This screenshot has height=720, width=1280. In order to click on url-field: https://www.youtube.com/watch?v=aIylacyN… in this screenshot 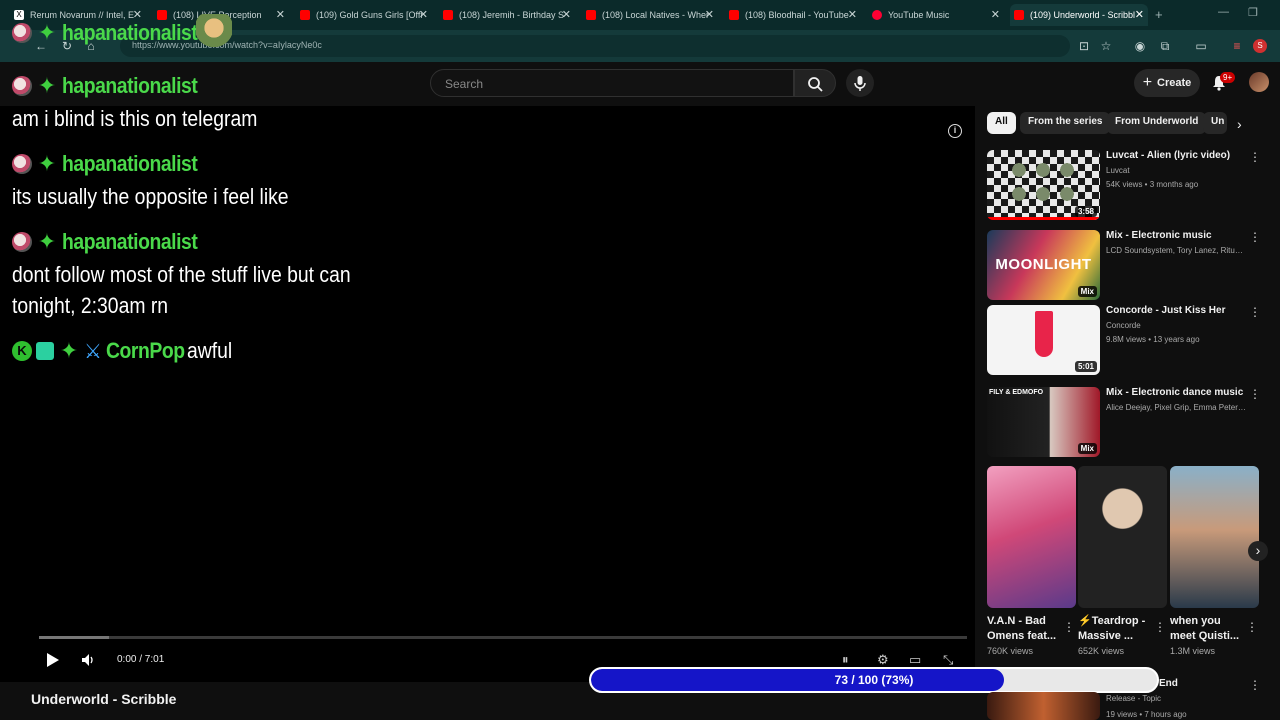, I will do `click(595, 46)`.